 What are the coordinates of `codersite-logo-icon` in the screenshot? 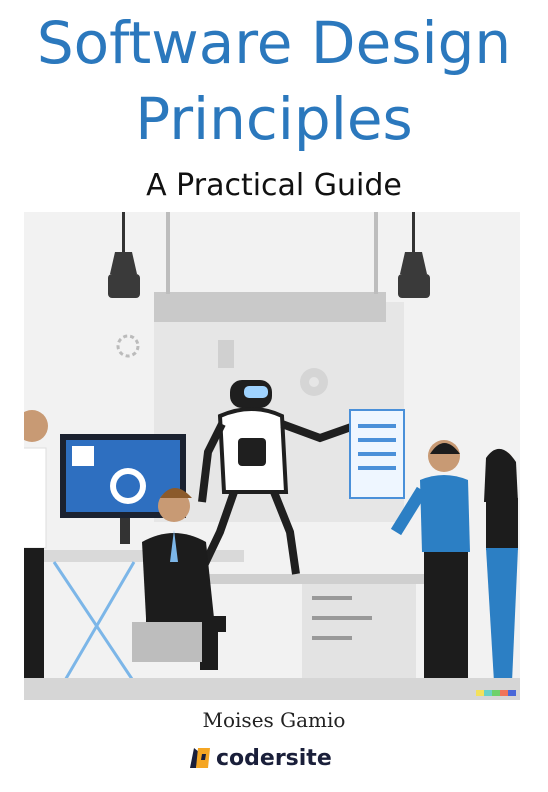 It's located at (200, 758).